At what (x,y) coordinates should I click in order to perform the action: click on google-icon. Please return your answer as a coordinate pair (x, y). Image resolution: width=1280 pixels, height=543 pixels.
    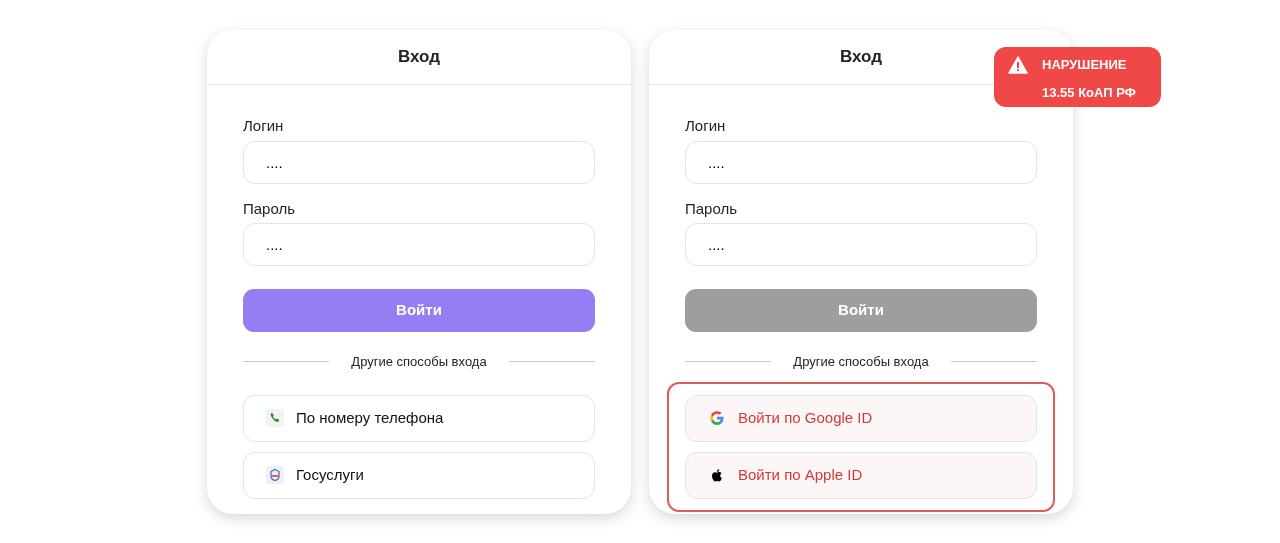
    Looking at the image, I should click on (717, 418).